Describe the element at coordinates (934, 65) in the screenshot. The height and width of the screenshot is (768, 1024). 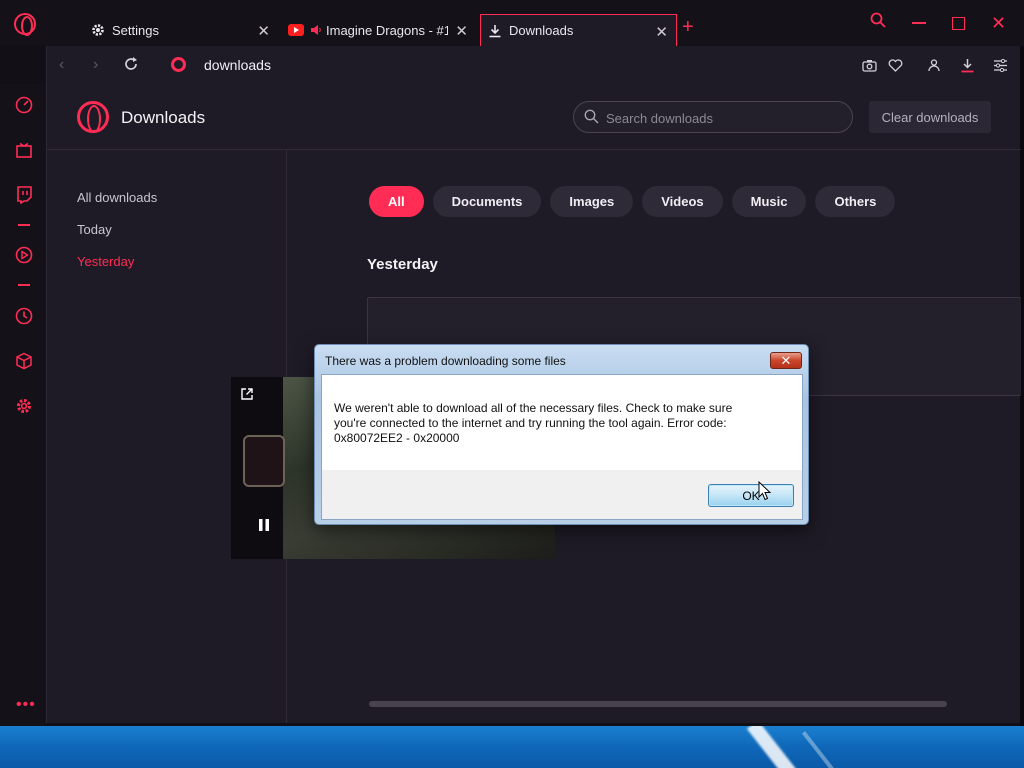
I see `account-icon` at that location.